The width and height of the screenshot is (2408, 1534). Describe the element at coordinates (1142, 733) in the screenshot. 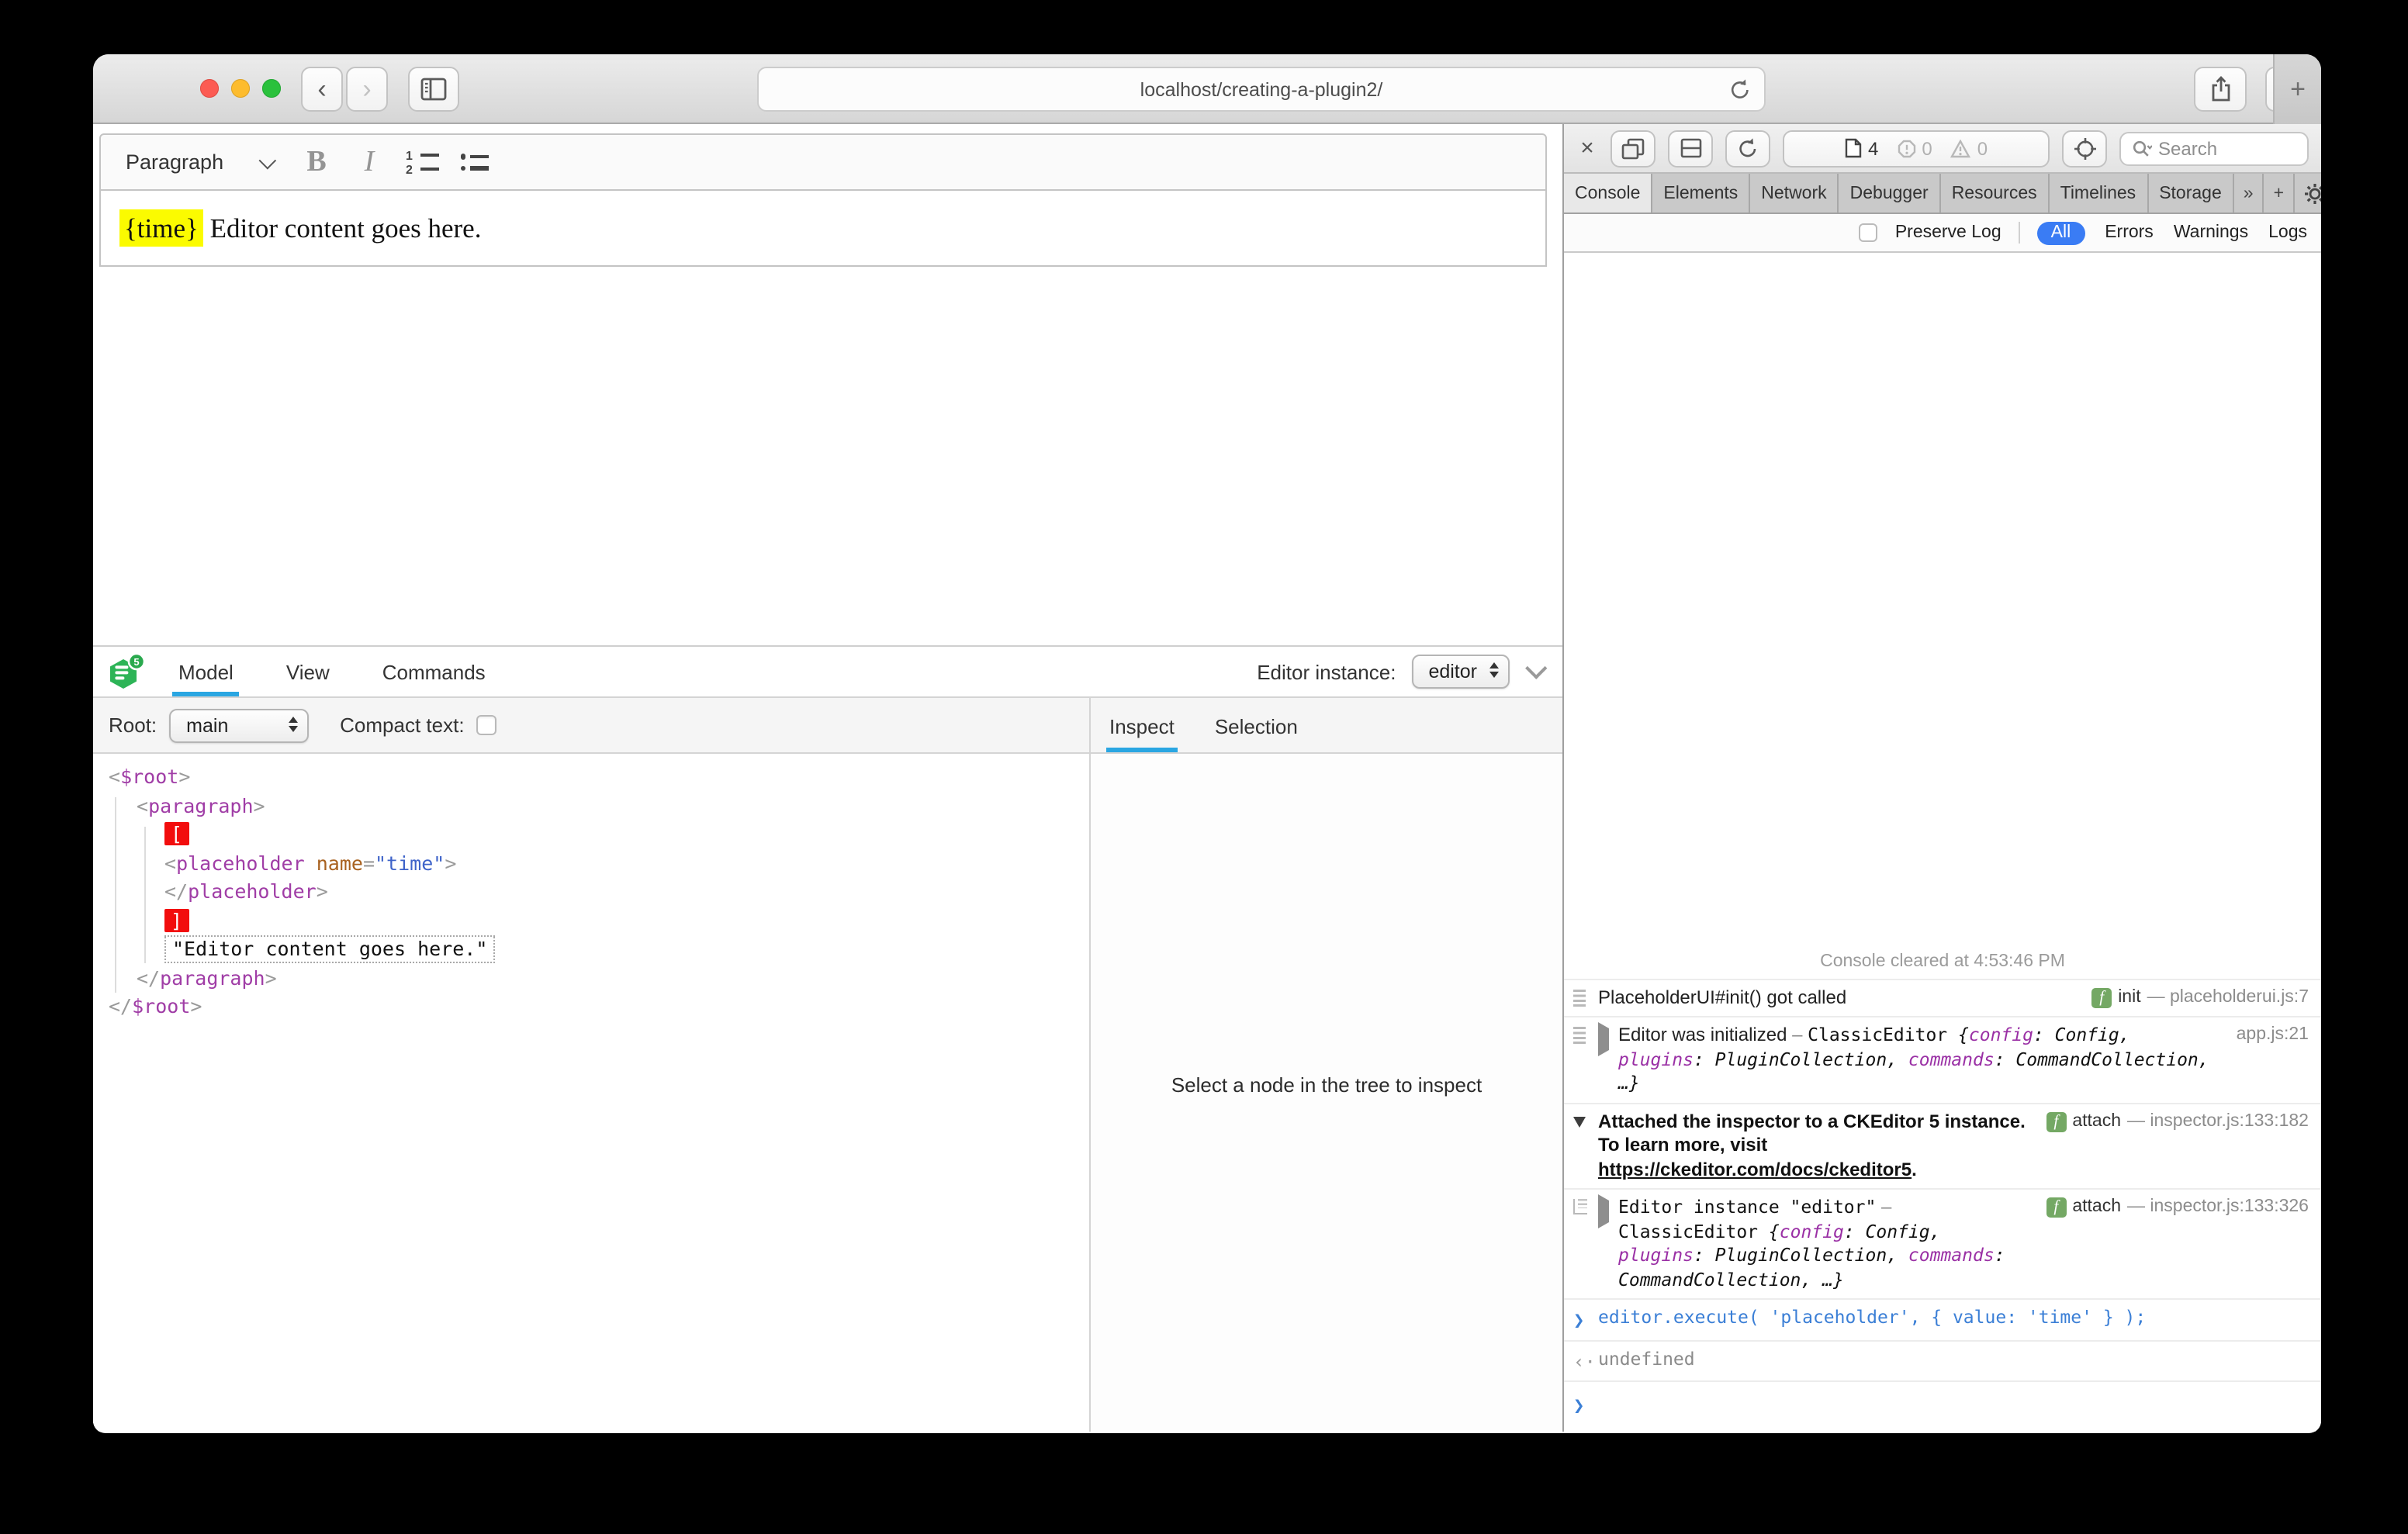

I see `ck-side-tab-inspect: Inspect` at that location.